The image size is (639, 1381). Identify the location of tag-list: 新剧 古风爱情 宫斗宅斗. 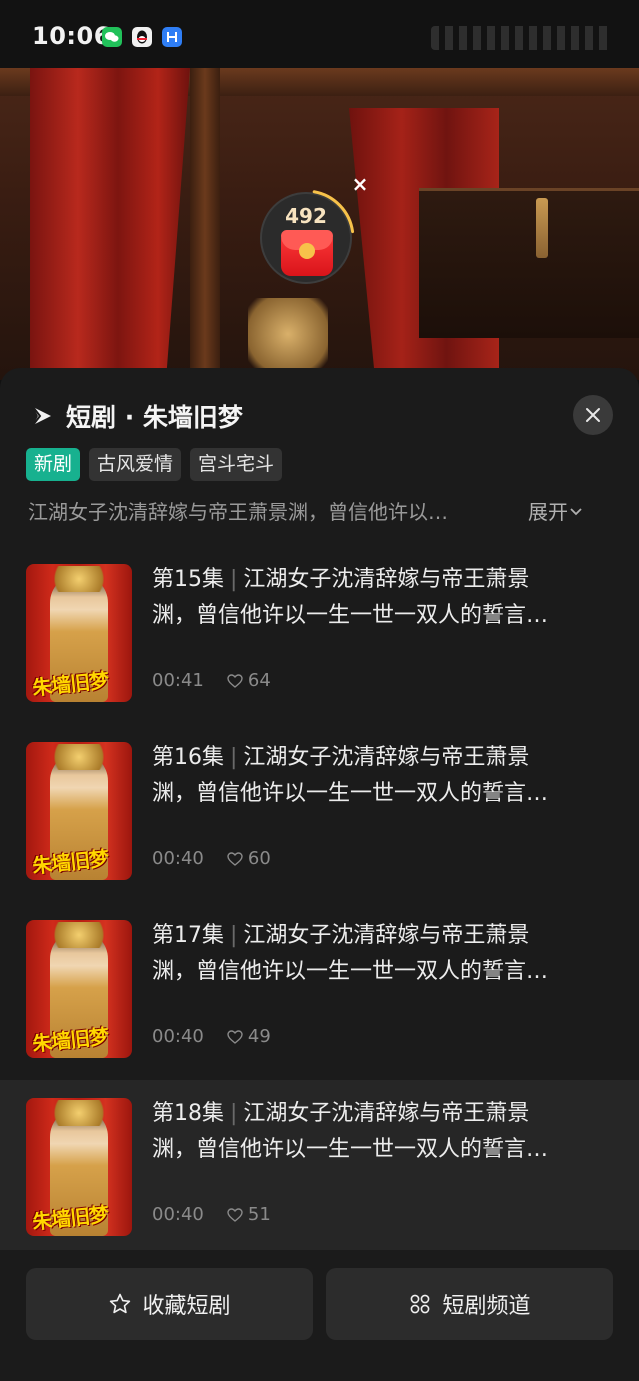
(154, 464).